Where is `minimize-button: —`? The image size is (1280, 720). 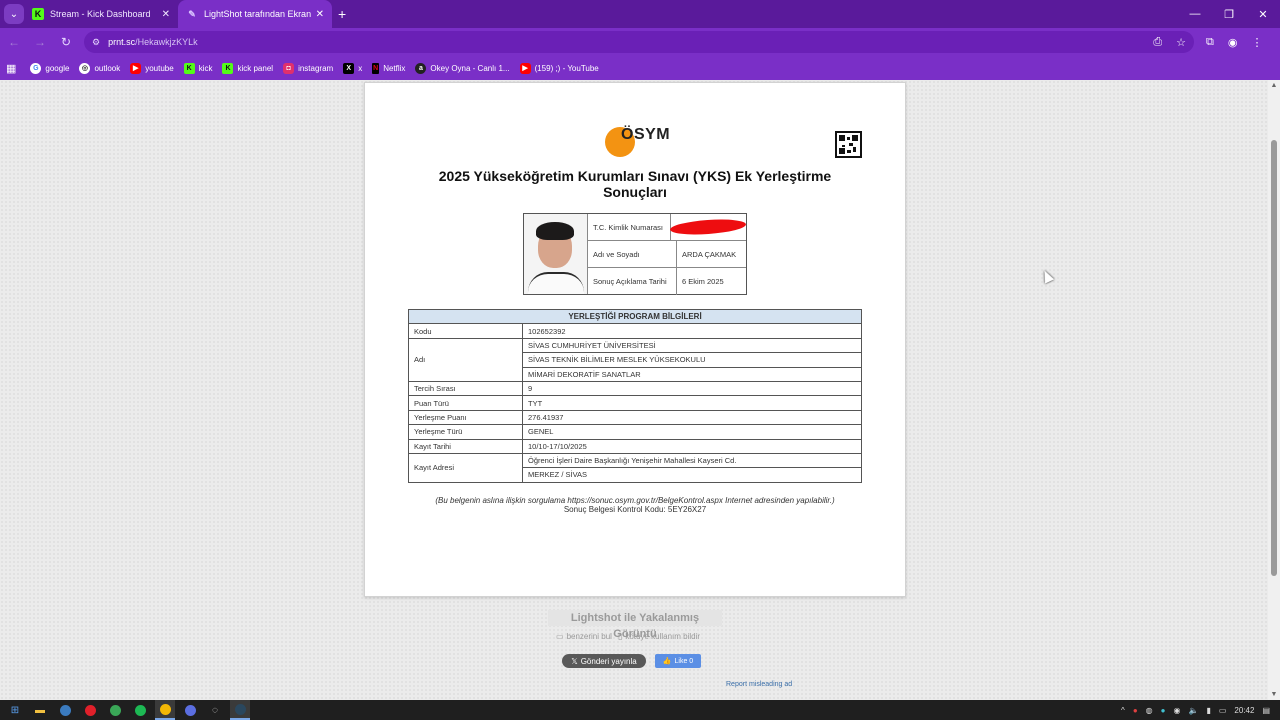 minimize-button: — is located at coordinates (1195, 14).